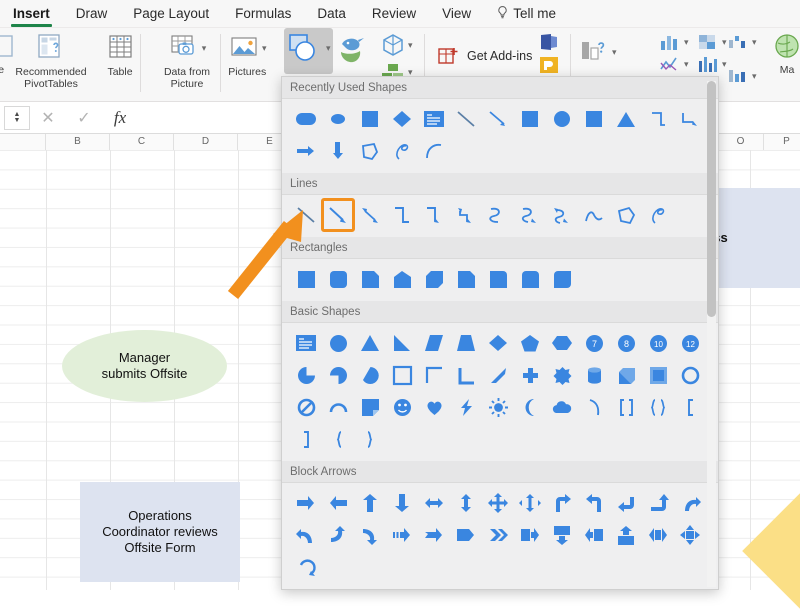 Image resolution: width=800 pixels, height=612 pixels. I want to click on shape-dodecagon: 12, so click(690, 343).